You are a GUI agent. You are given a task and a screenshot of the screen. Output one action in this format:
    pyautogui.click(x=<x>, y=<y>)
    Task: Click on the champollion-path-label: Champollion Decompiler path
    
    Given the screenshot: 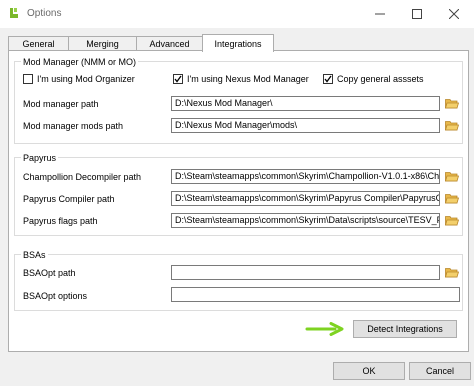 What is the action you would take?
    pyautogui.click(x=82, y=177)
    